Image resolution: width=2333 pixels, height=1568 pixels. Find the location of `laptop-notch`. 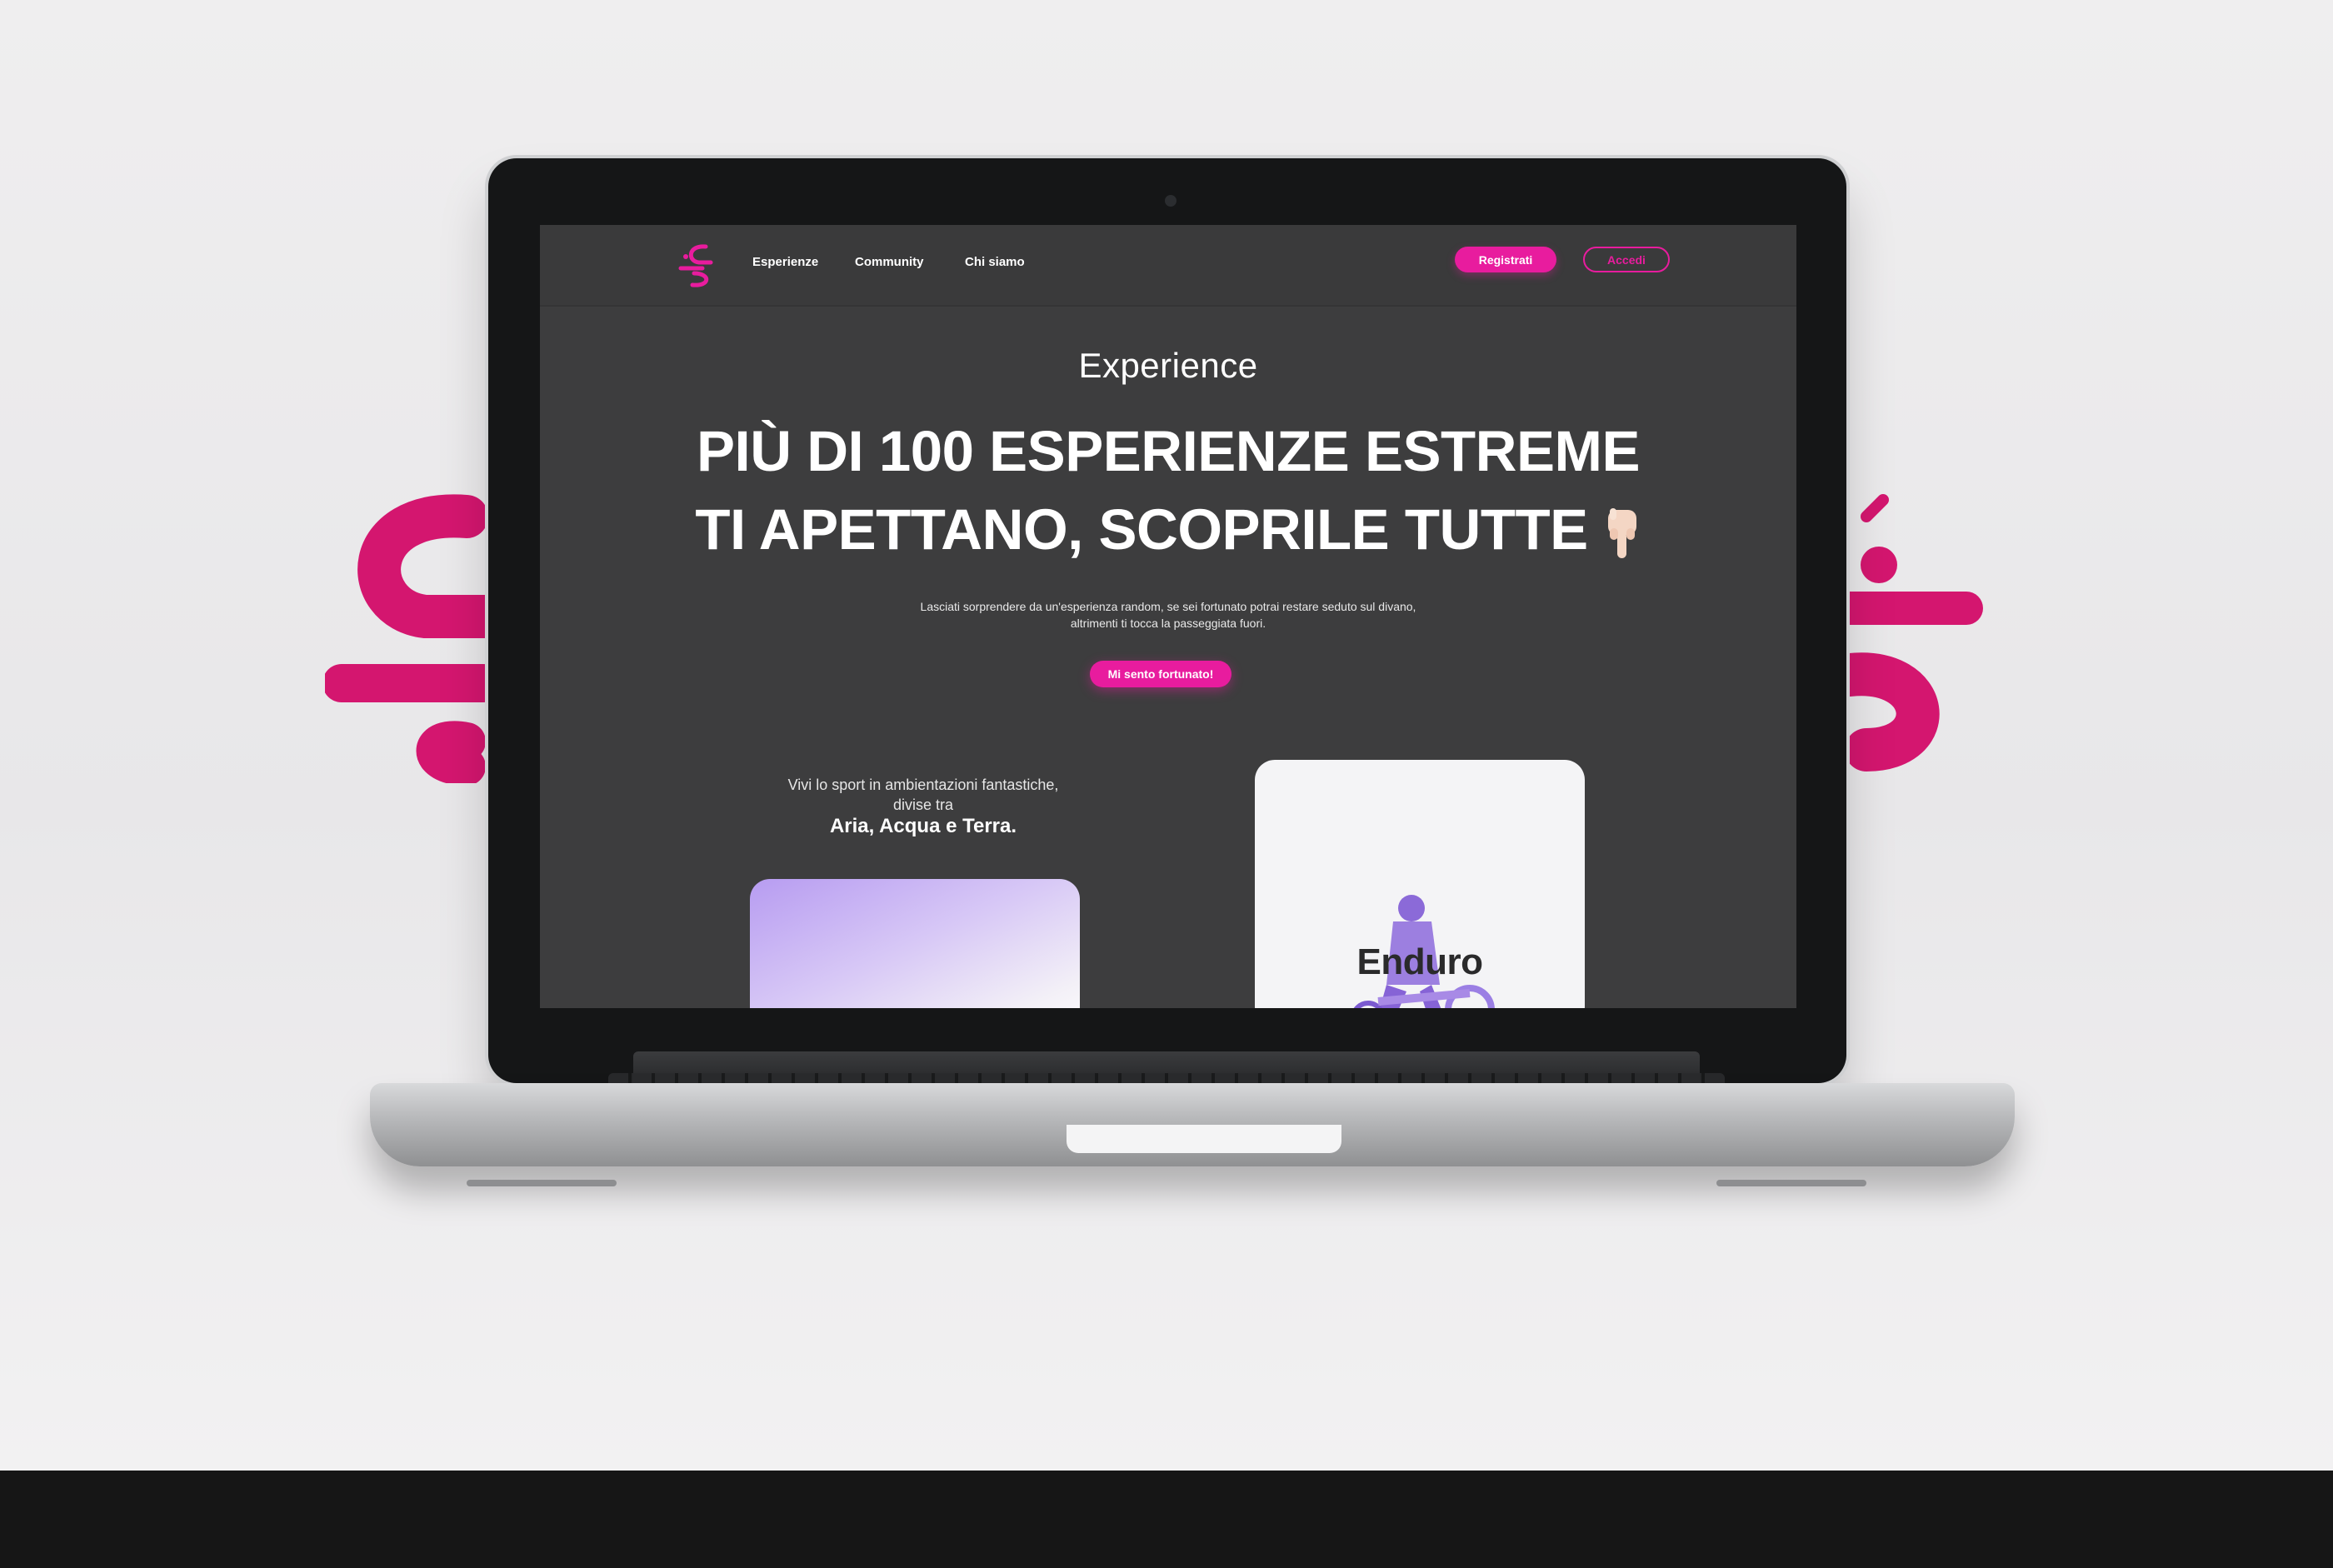

laptop-notch is located at coordinates (1204, 1139).